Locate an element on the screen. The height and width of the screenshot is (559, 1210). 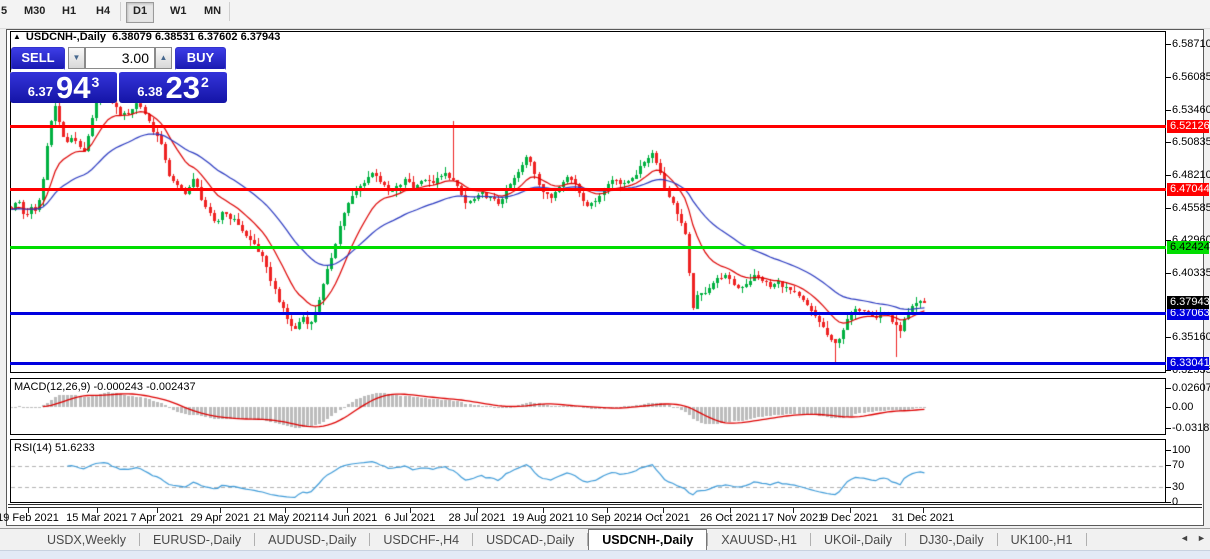
rsi-label: RSI(14) 51.6233 is located at coordinates (54, 448).